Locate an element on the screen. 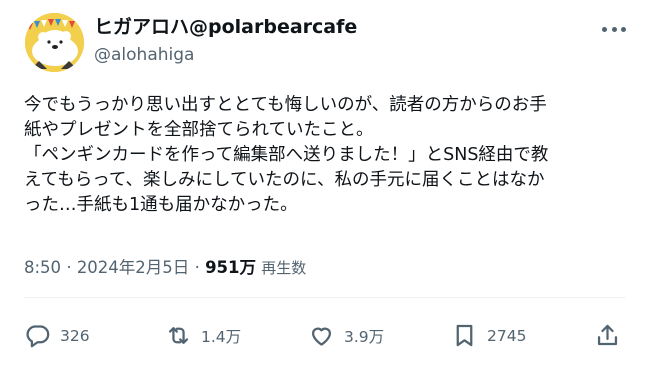 The width and height of the screenshot is (650, 365). share-button is located at coordinates (607, 335).